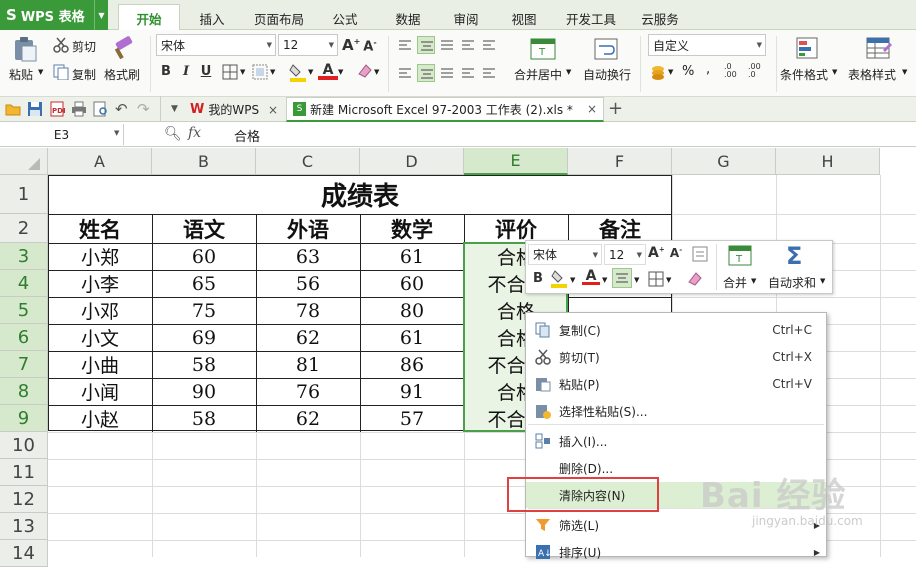 This screenshot has width=916, height=567. Describe the element at coordinates (688, 71) in the screenshot. I see `percent-button: %` at that location.